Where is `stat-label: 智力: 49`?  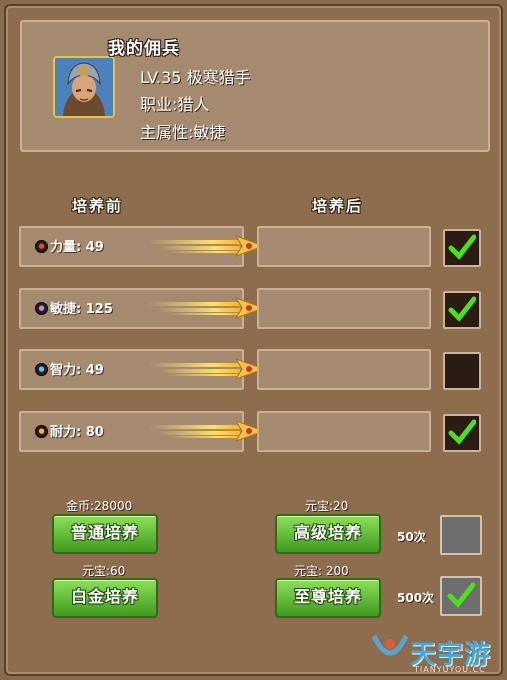
stat-label: 智力: 49 is located at coordinates (77, 370).